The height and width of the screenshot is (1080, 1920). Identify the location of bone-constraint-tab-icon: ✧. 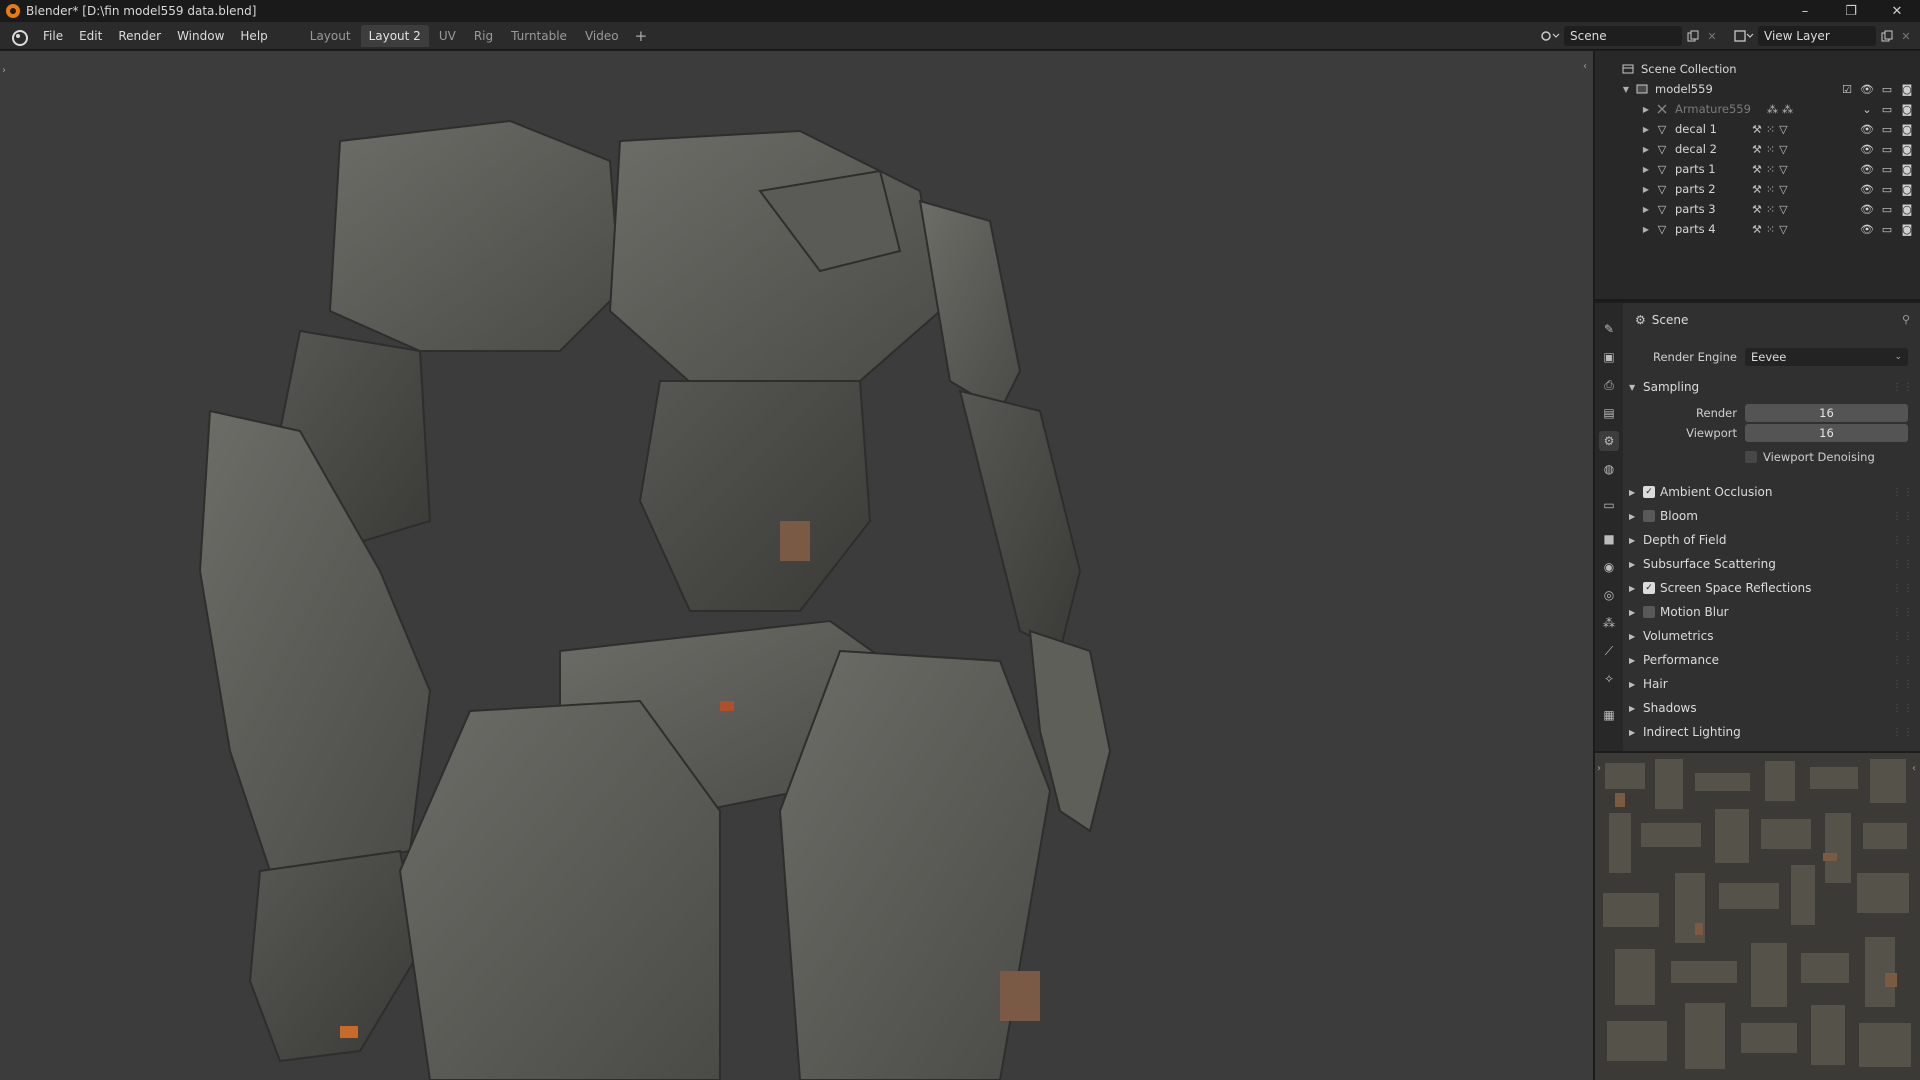
(1609, 679).